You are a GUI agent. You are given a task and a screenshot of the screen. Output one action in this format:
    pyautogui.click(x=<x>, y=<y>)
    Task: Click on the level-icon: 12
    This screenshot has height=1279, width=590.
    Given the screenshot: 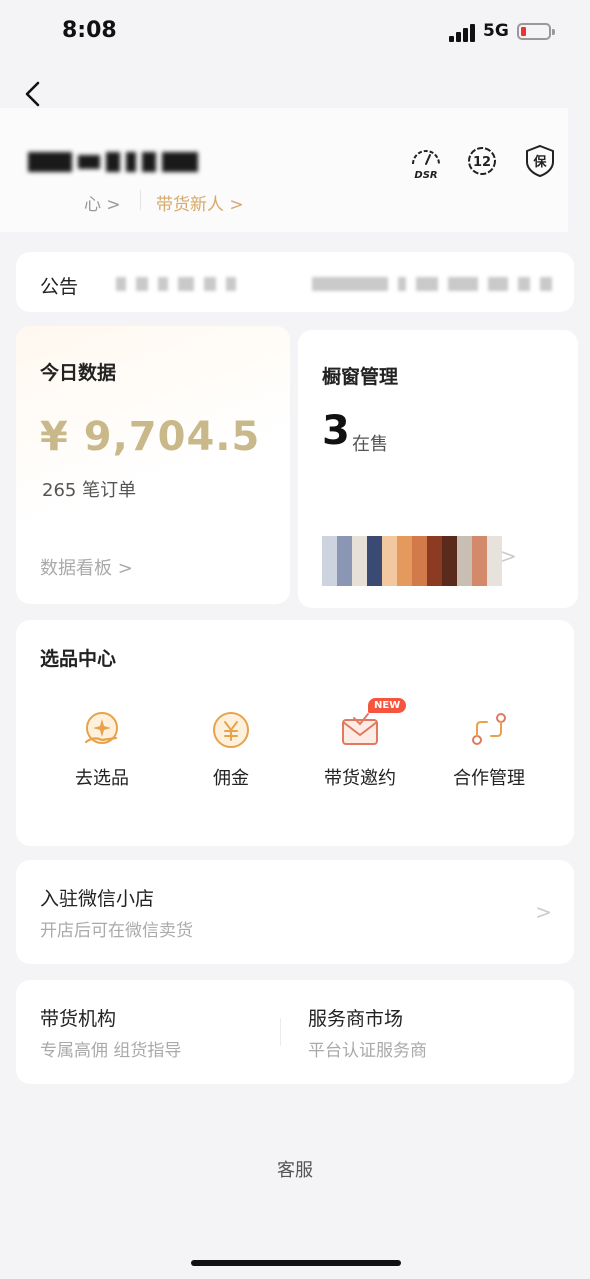 What is the action you would take?
    pyautogui.click(x=482, y=161)
    